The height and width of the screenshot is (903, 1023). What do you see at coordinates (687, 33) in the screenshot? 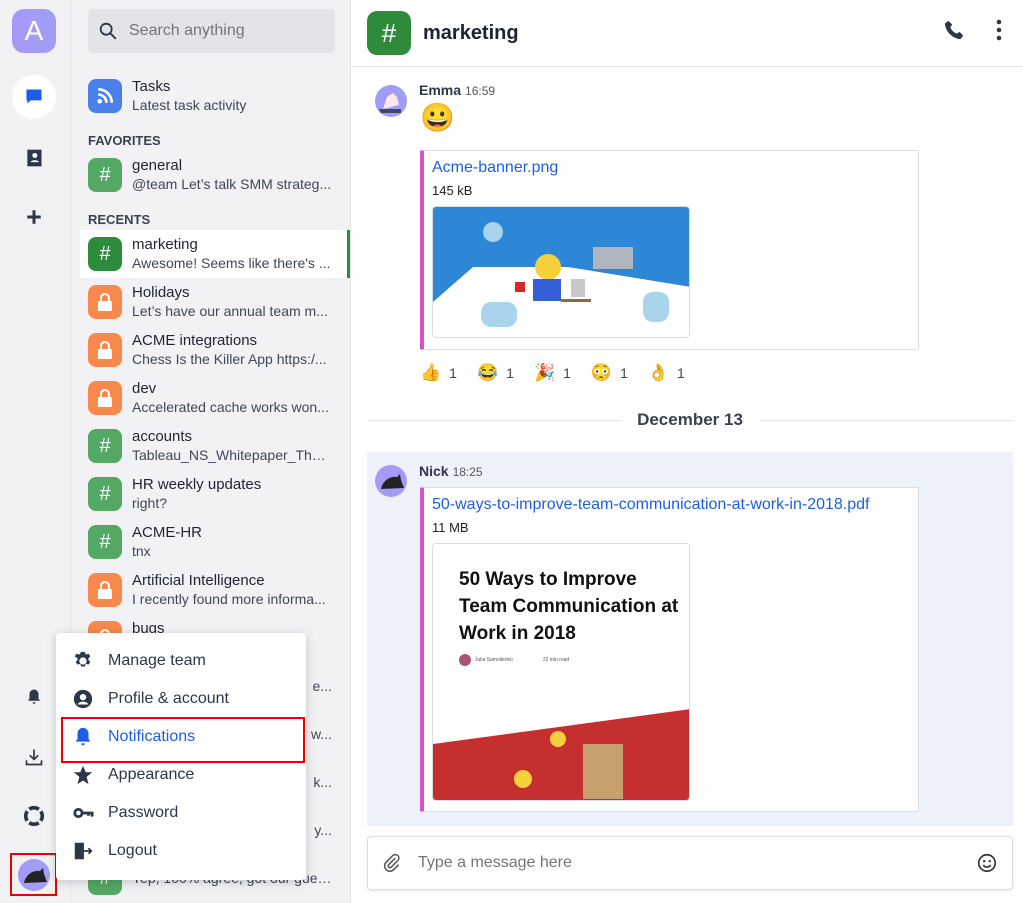
I see `channel-header: # marketing` at bounding box center [687, 33].